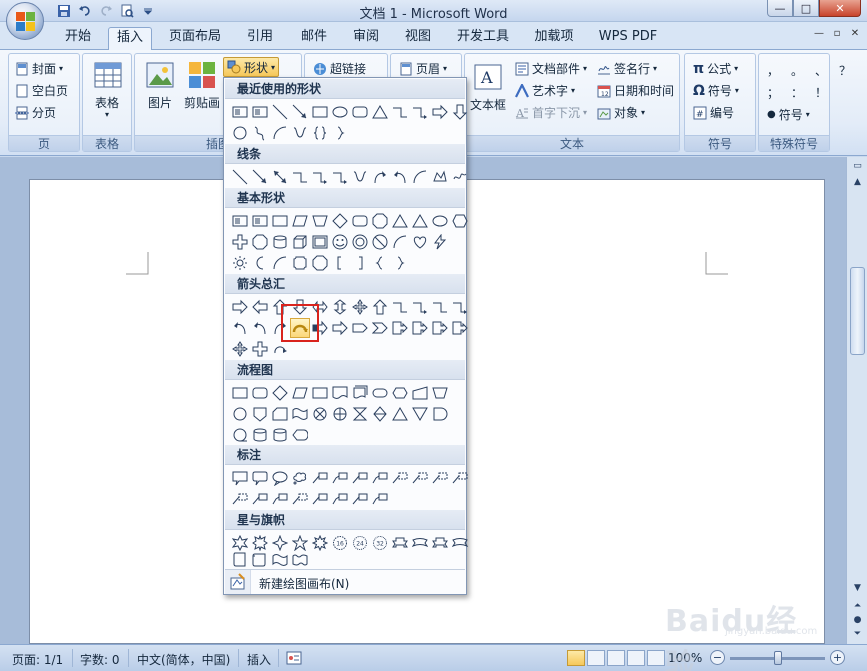 This screenshot has width=867, height=671. I want to click on shape-curve-u-icon, so click(300, 328).